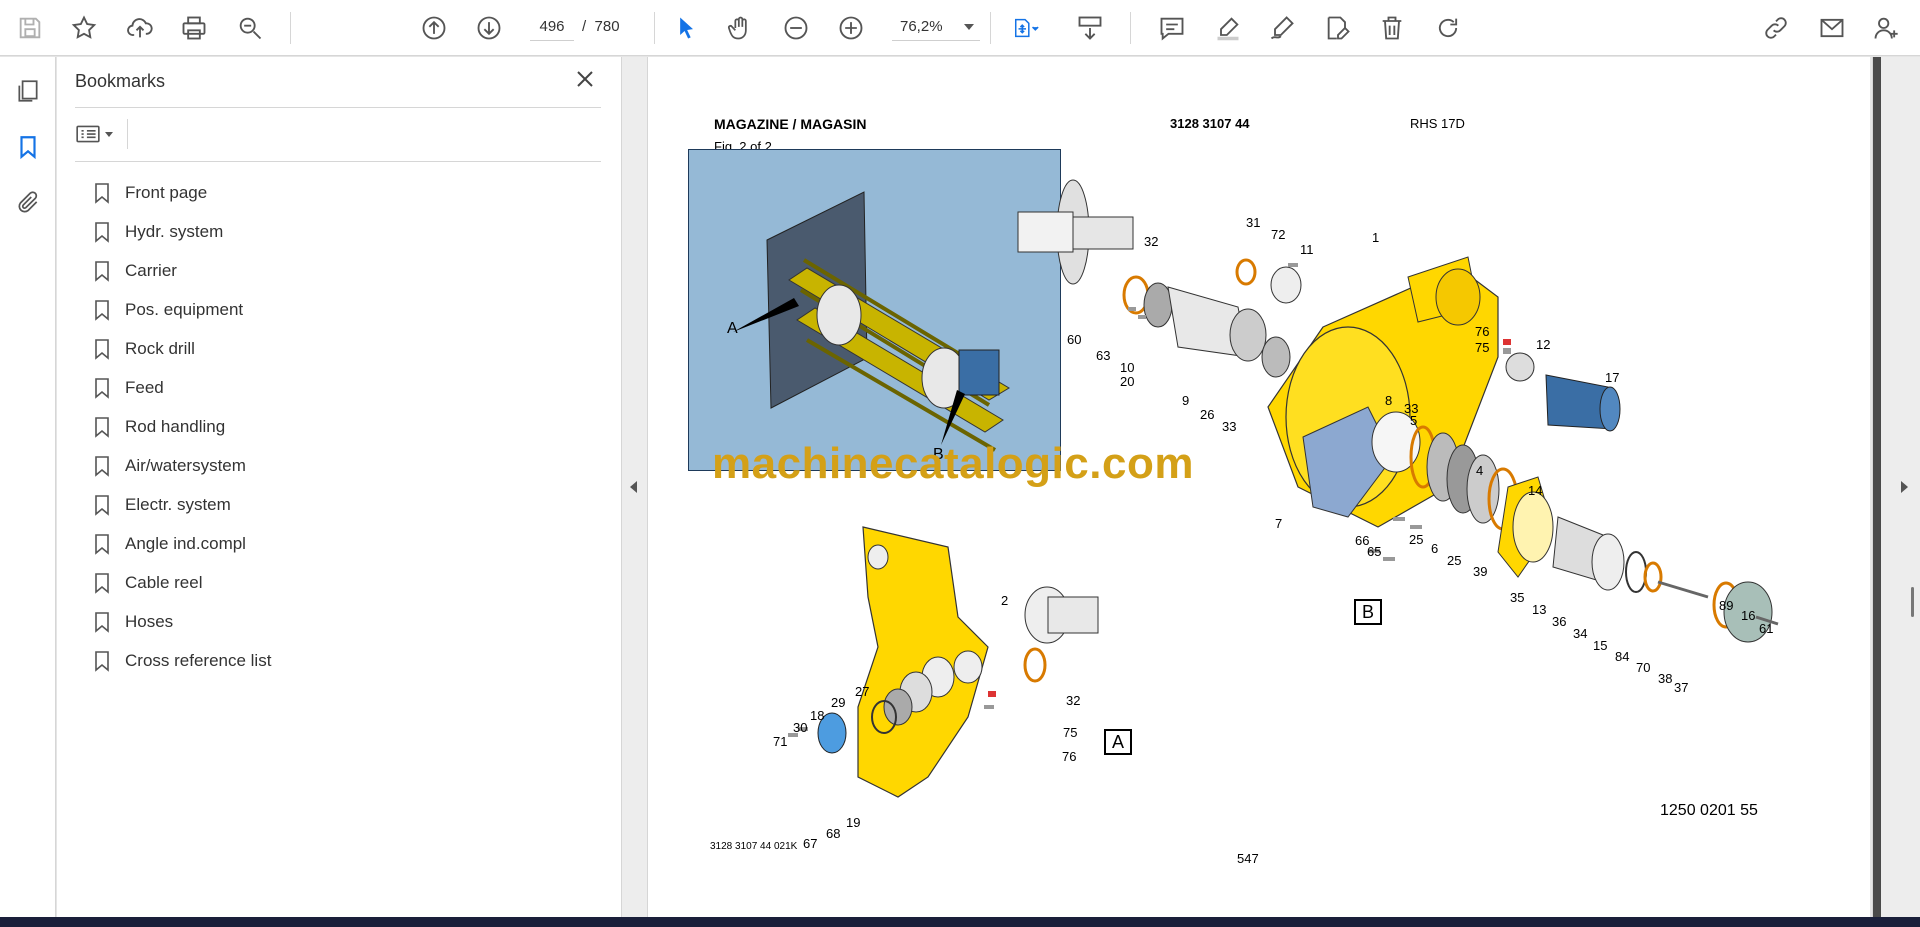  Describe the element at coordinates (1229, 426) in the screenshot. I see `part-callout: 33` at that location.